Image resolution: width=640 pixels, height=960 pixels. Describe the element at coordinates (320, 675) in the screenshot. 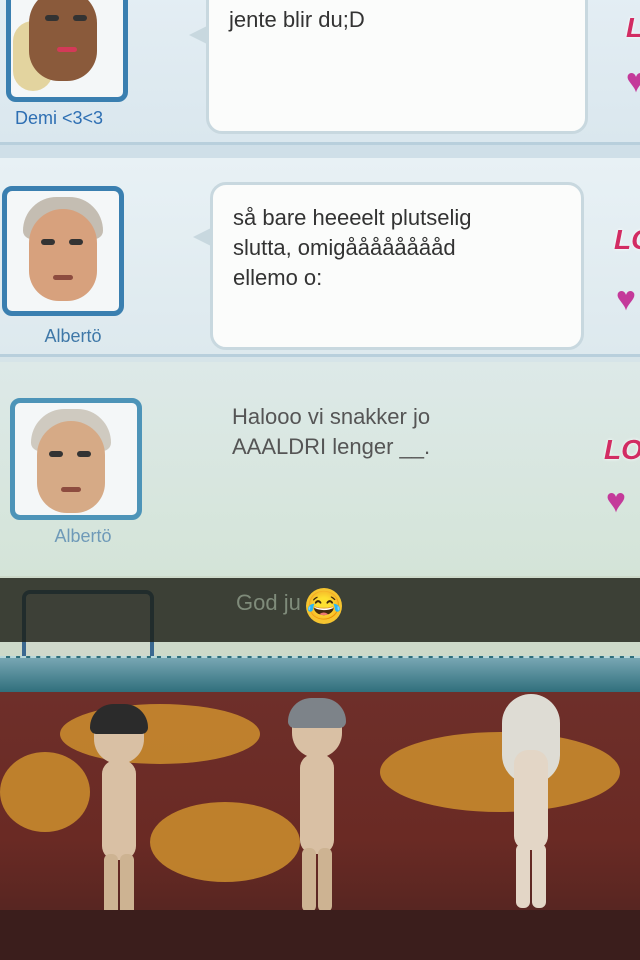

I see `room-rail` at that location.